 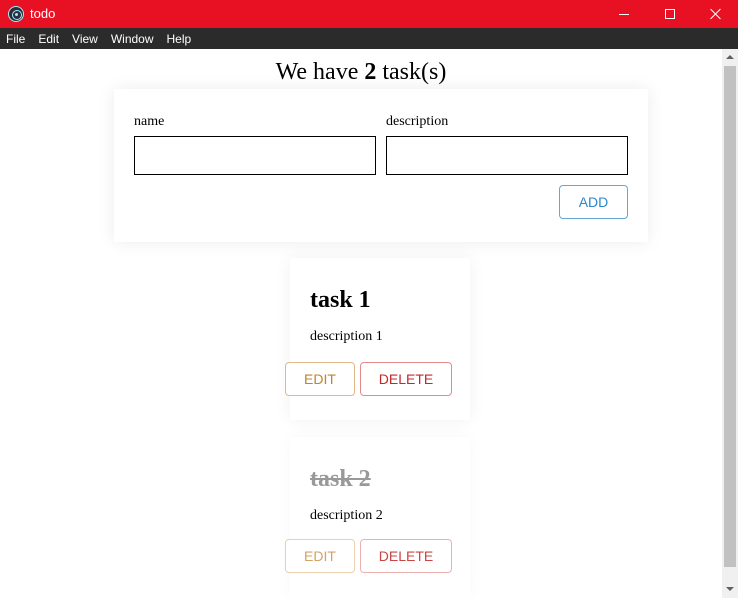 I want to click on menu-window: Window, so click(x=132, y=39).